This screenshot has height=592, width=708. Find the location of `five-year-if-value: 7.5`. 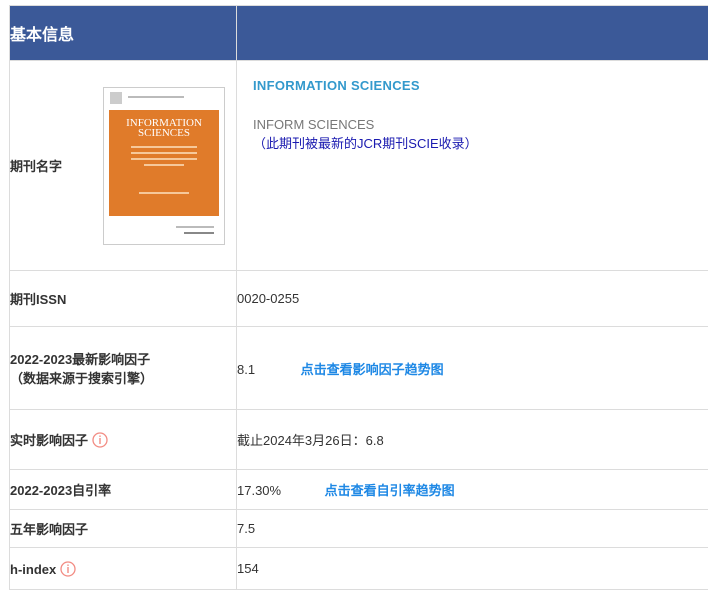

five-year-if-value: 7.5 is located at coordinates (472, 528).